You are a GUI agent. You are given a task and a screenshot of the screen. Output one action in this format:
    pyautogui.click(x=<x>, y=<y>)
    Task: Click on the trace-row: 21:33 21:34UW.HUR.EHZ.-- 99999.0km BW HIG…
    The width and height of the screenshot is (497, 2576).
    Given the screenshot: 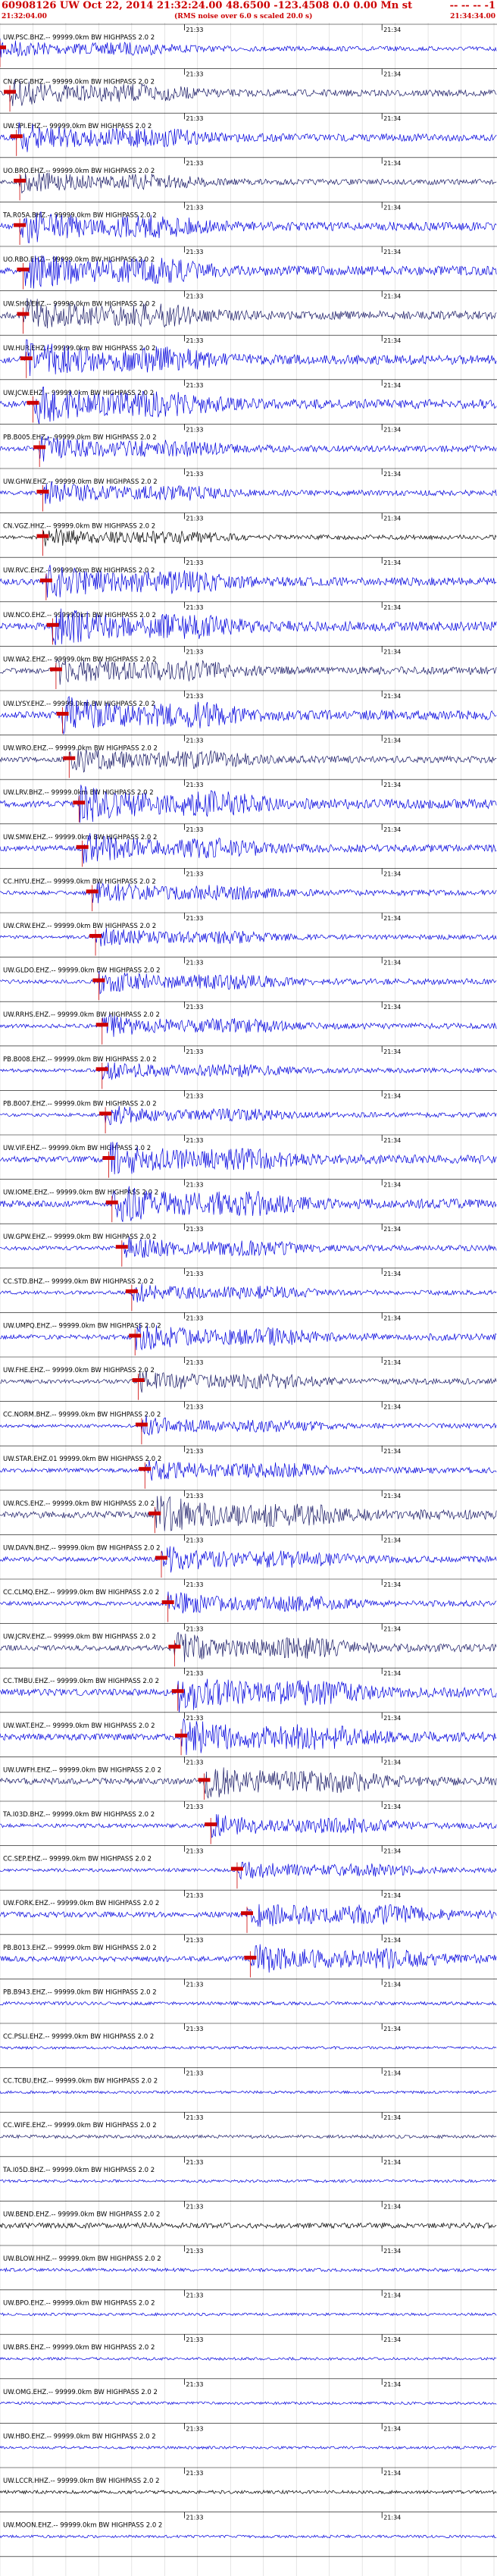 What is the action you would take?
    pyautogui.click(x=248, y=356)
    